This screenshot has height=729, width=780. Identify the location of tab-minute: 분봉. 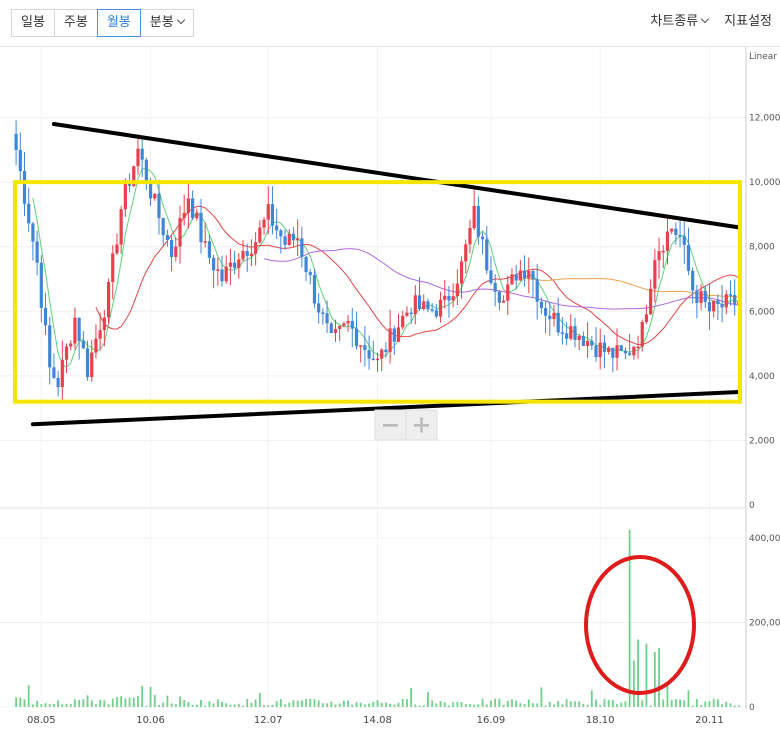
(166, 23).